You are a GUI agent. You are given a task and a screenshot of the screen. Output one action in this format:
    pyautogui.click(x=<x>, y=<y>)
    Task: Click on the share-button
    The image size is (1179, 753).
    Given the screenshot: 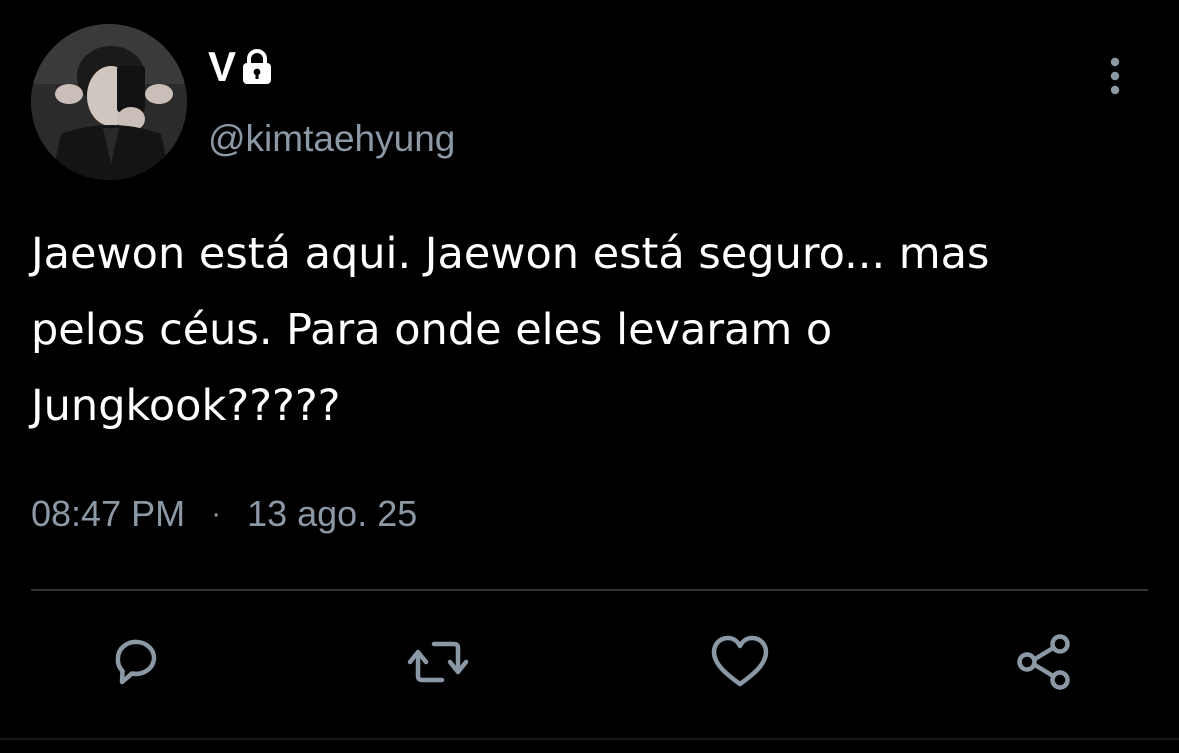 What is the action you would take?
    pyautogui.click(x=1044, y=662)
    